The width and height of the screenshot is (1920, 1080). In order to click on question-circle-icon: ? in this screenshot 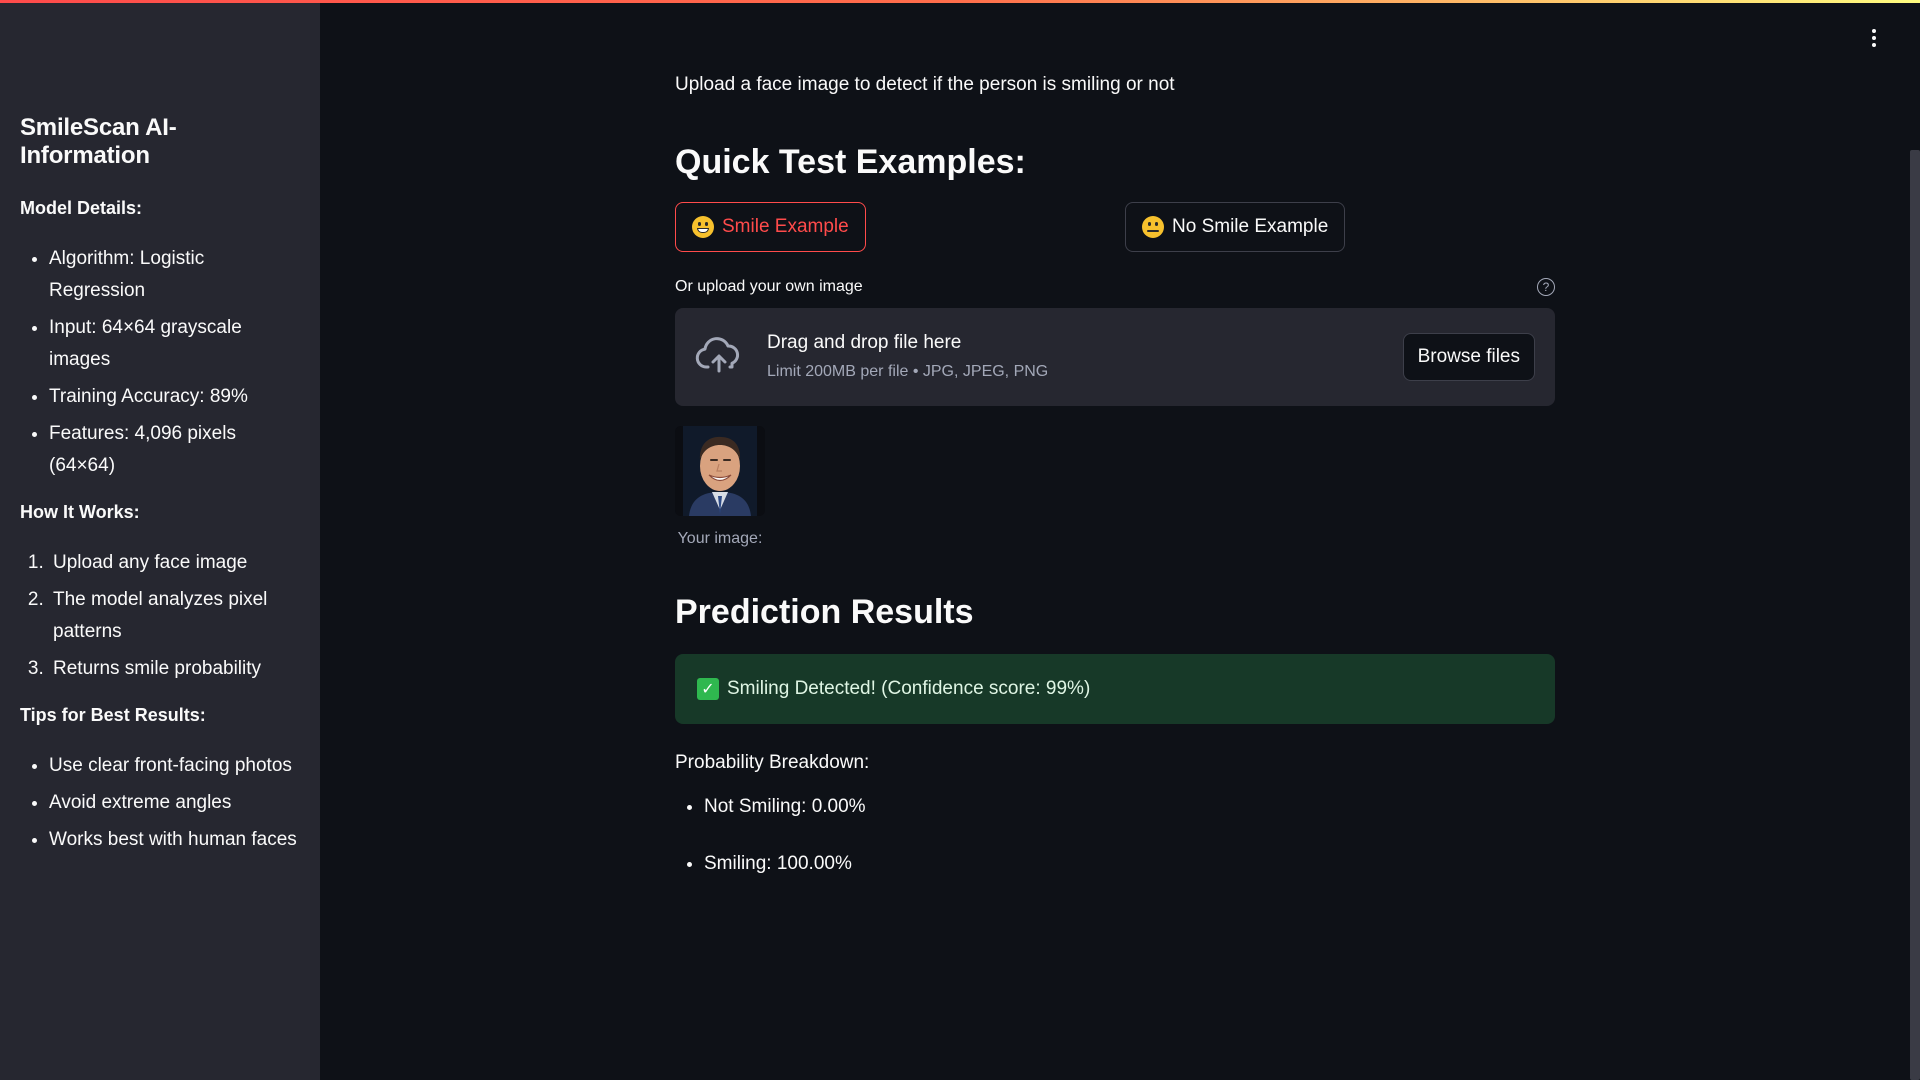, I will do `click(1546, 287)`.